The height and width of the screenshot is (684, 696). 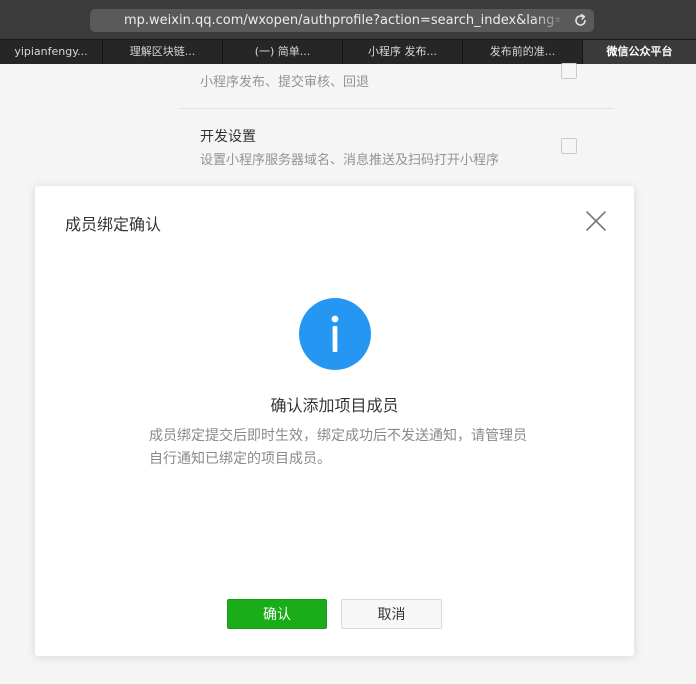 What do you see at coordinates (596, 221) in the screenshot?
I see `close-icon` at bounding box center [596, 221].